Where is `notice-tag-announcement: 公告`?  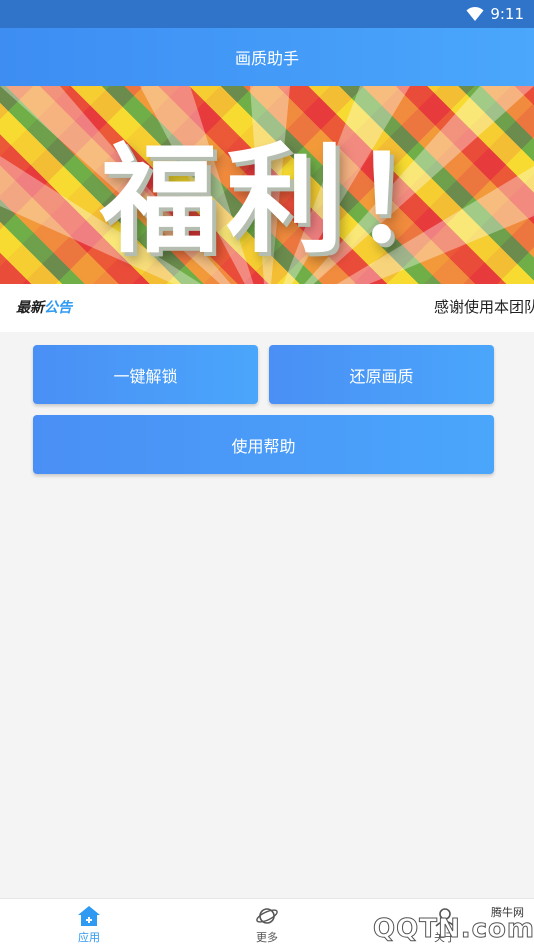 notice-tag-announcement: 公告 is located at coordinates (58, 308).